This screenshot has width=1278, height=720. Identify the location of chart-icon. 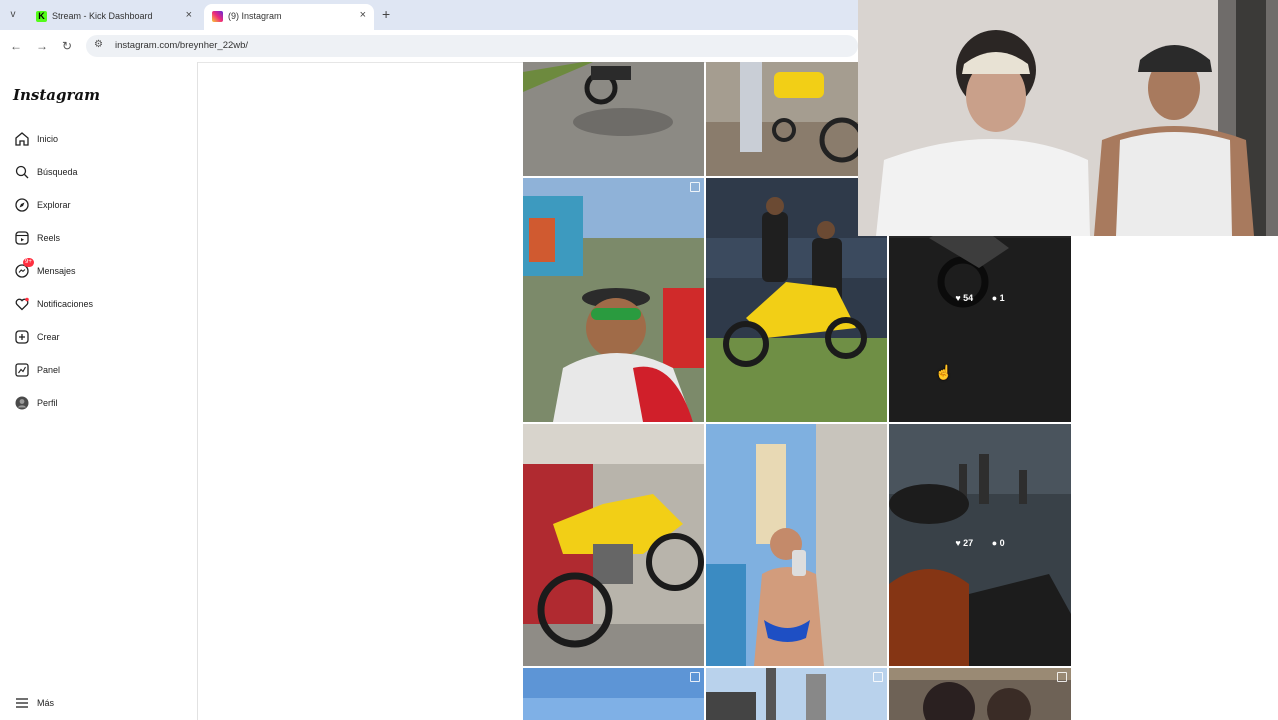
(22, 370).